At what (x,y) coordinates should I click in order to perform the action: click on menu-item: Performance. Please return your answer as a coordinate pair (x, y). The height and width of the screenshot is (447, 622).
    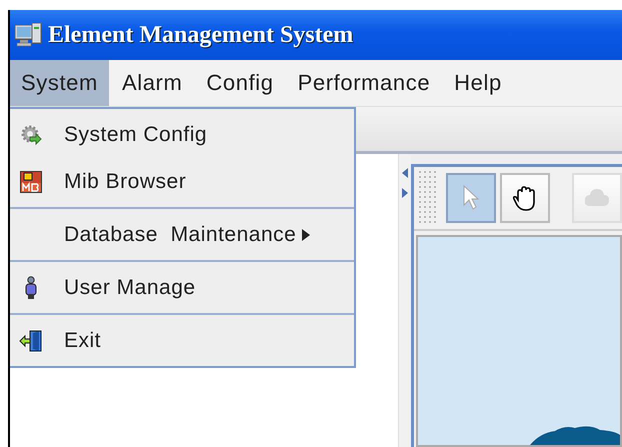
    Looking at the image, I should click on (364, 83).